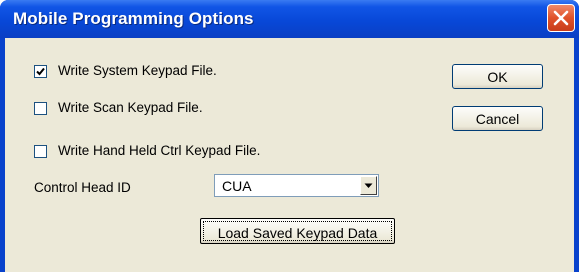 The height and width of the screenshot is (272, 579). Describe the element at coordinates (133, 18) in the screenshot. I see `window-title: Mobile Programming Options` at that location.